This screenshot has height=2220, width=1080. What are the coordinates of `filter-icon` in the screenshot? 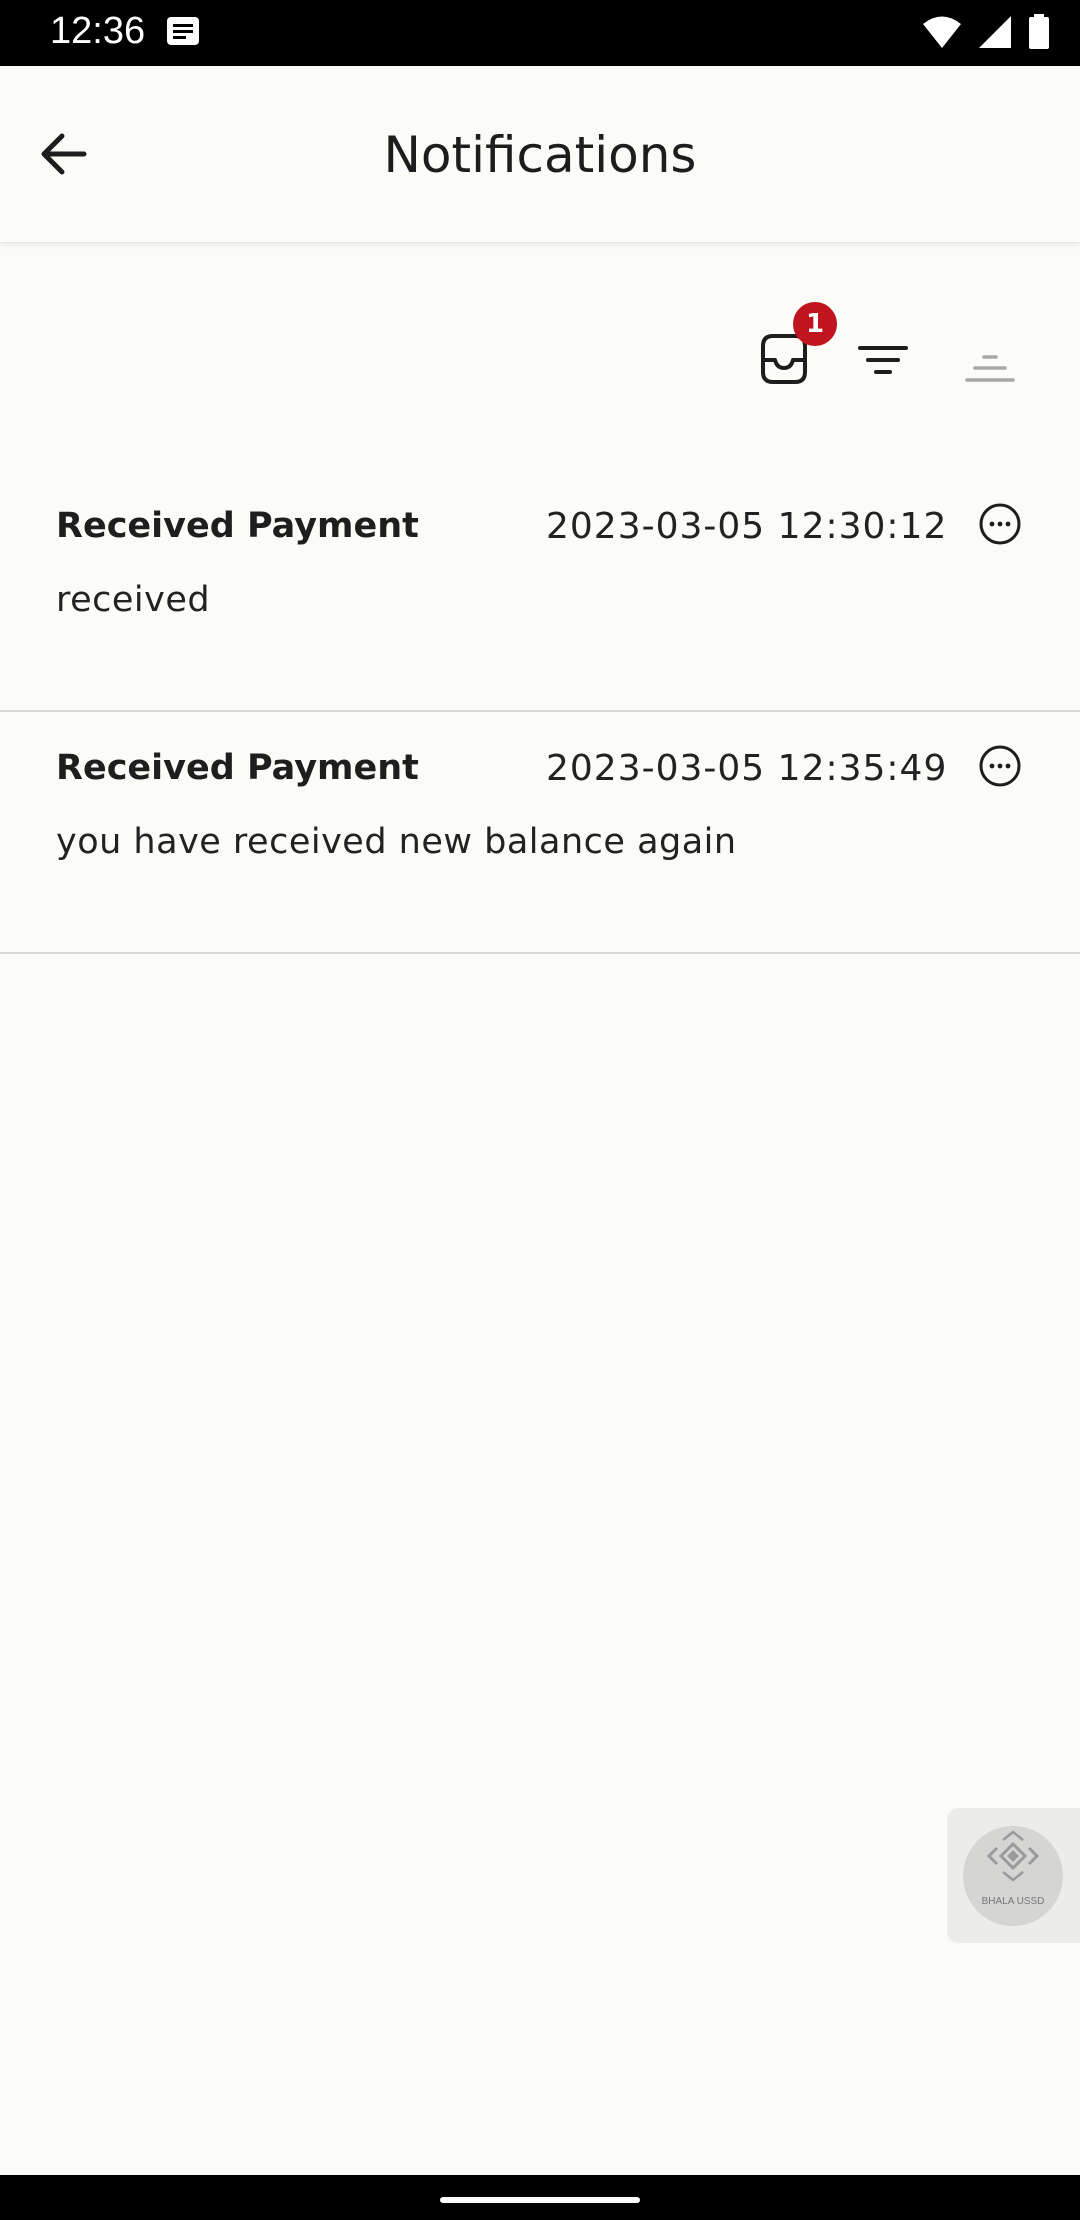 It's located at (883, 360).